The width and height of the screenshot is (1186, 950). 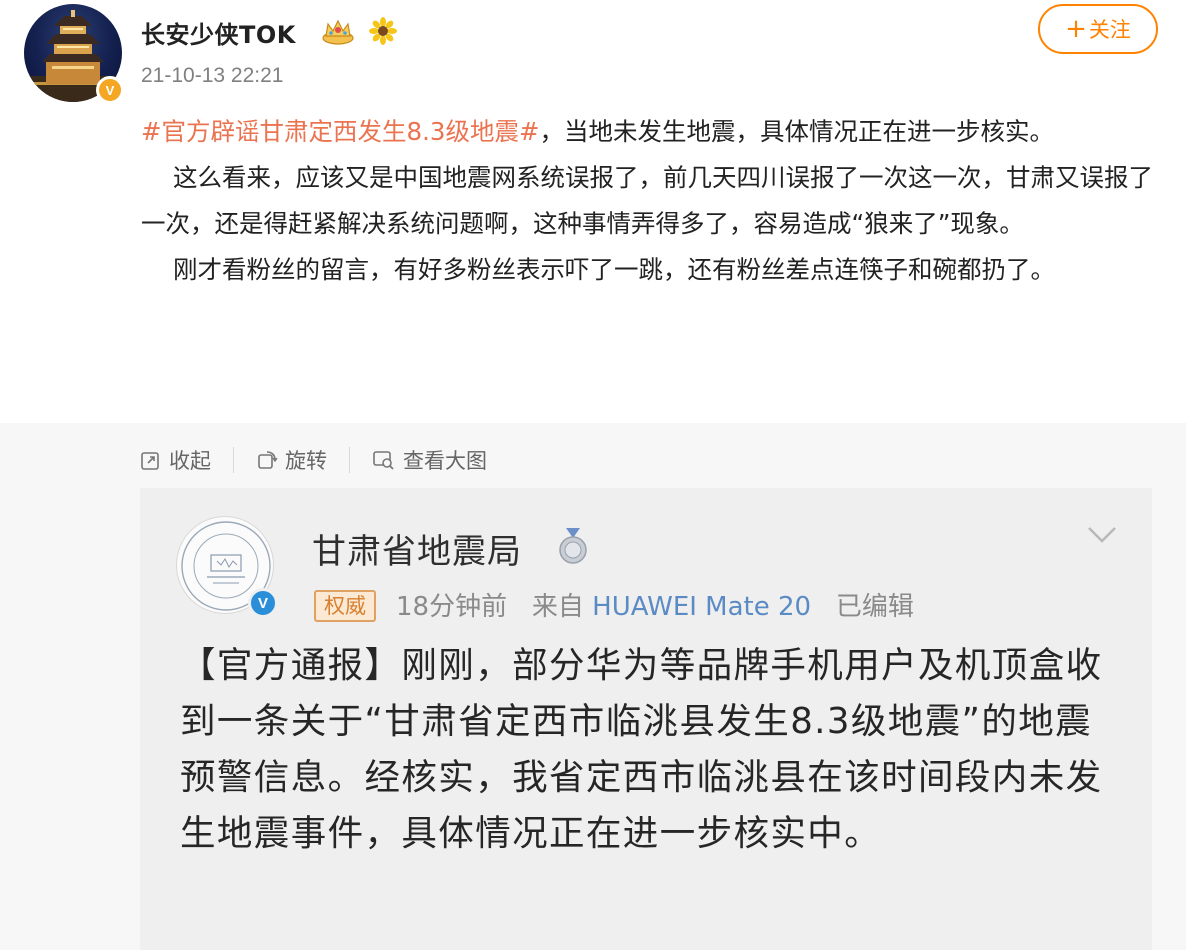 I want to click on embedded-meta: 18分钟前 来自 HUAWEI Mate 20 已编辑, so click(x=655, y=604).